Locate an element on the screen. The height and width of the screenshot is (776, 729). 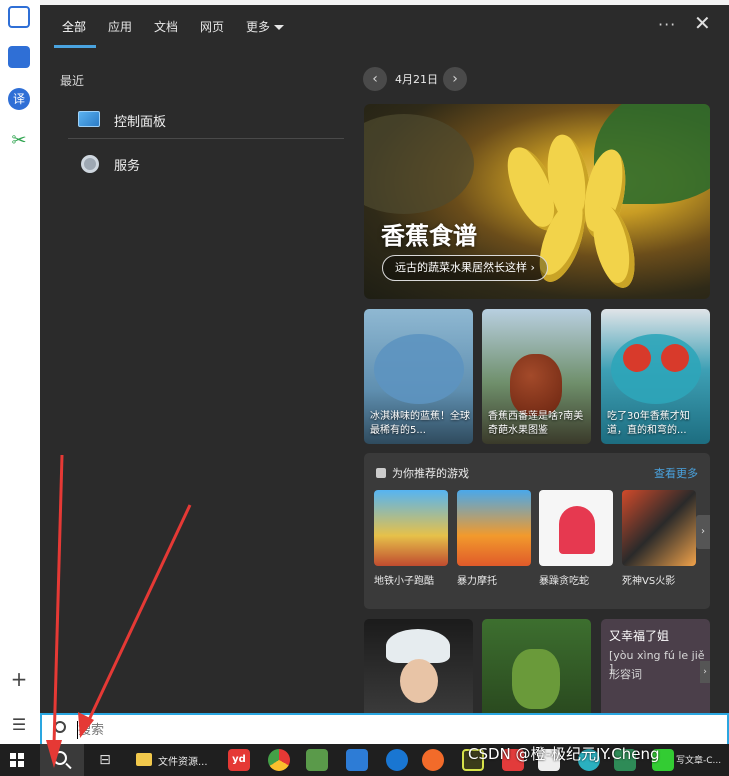
word-title: 又幸福了姐 is located at coordinates (639, 636).